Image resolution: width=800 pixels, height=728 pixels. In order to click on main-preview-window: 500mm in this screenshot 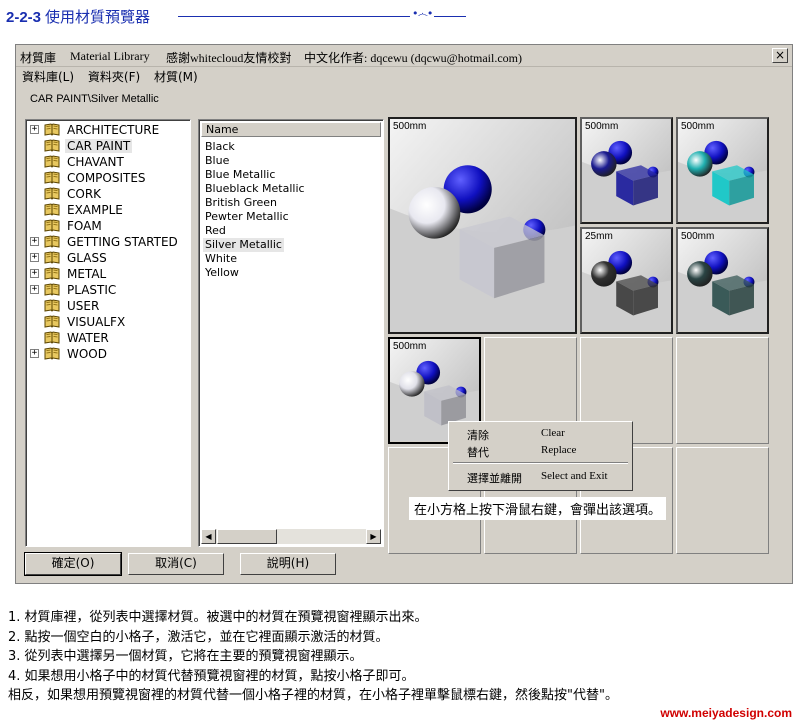, I will do `click(482, 225)`.